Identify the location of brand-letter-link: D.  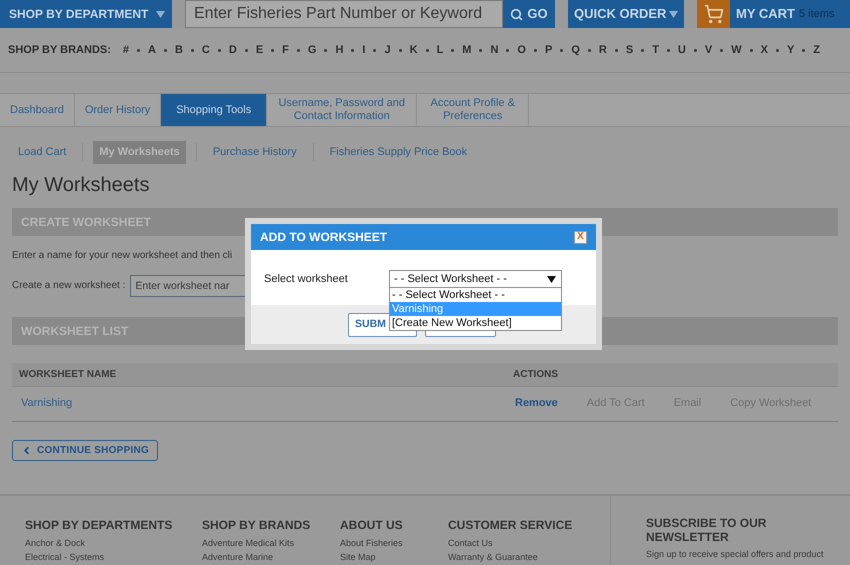
(232, 50).